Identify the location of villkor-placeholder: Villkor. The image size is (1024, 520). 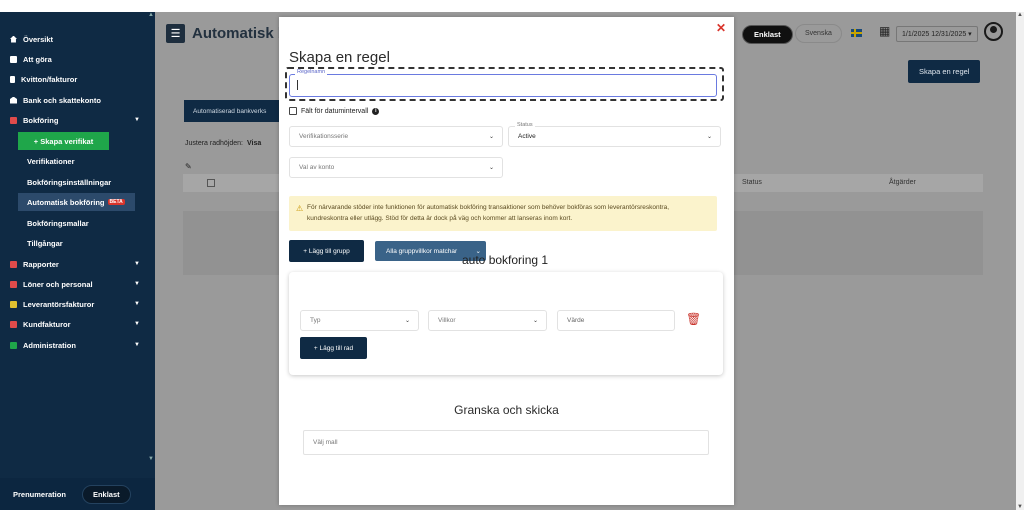
(447, 320).